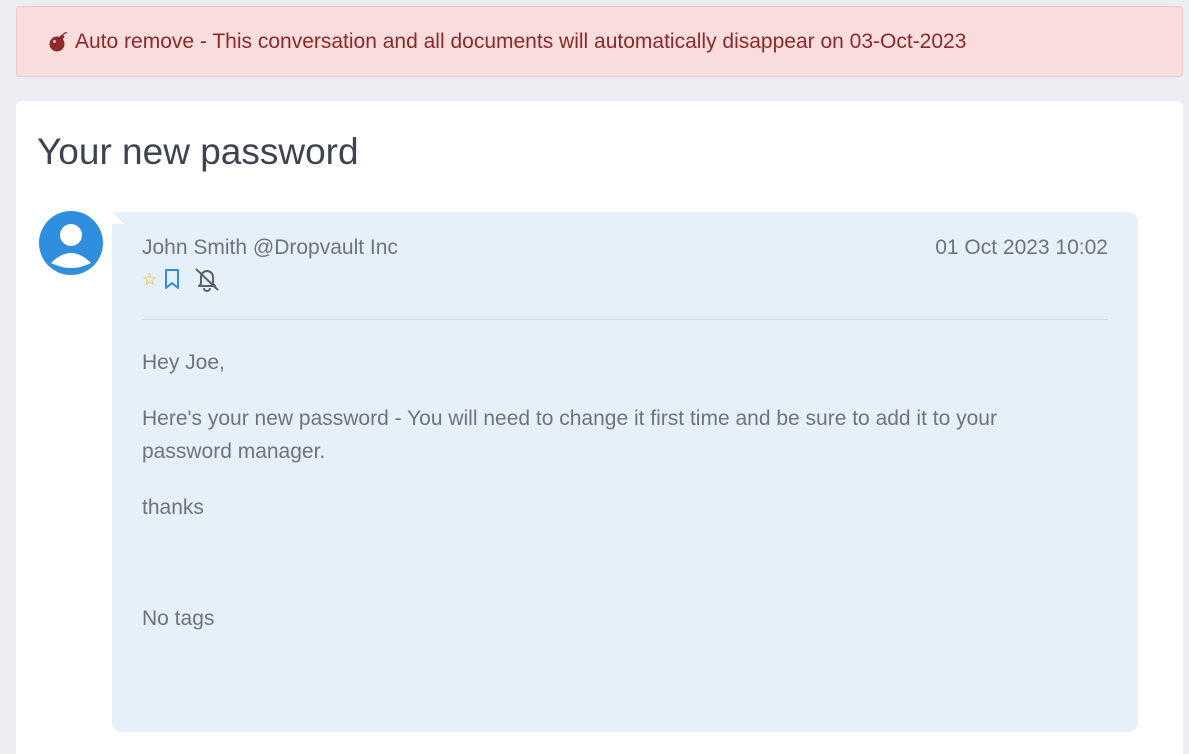  I want to click on bell-off-icon, so click(207, 279).